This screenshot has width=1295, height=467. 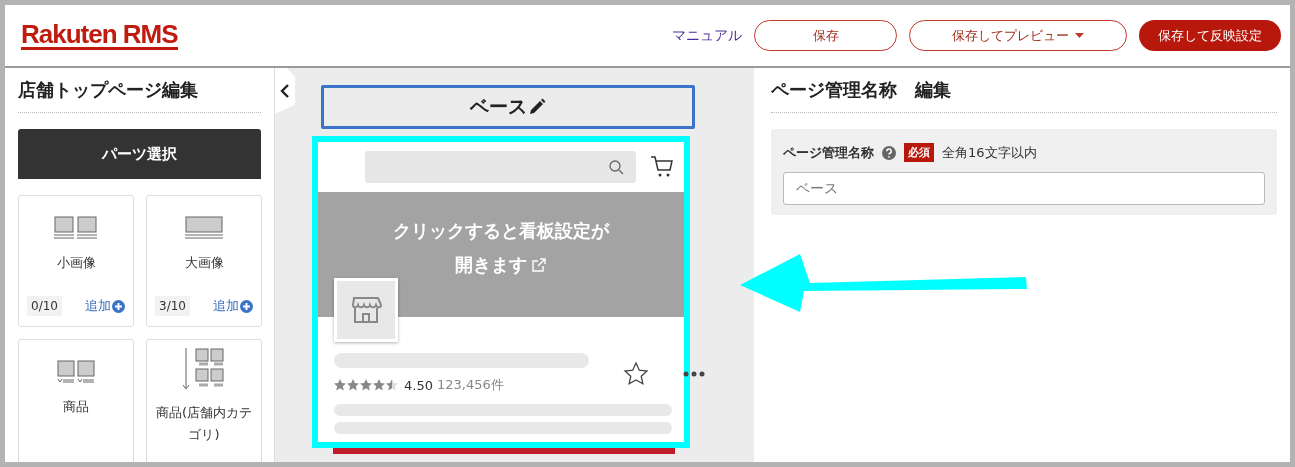 I want to click on field-hint: 全角16文字以内, so click(x=989, y=152).